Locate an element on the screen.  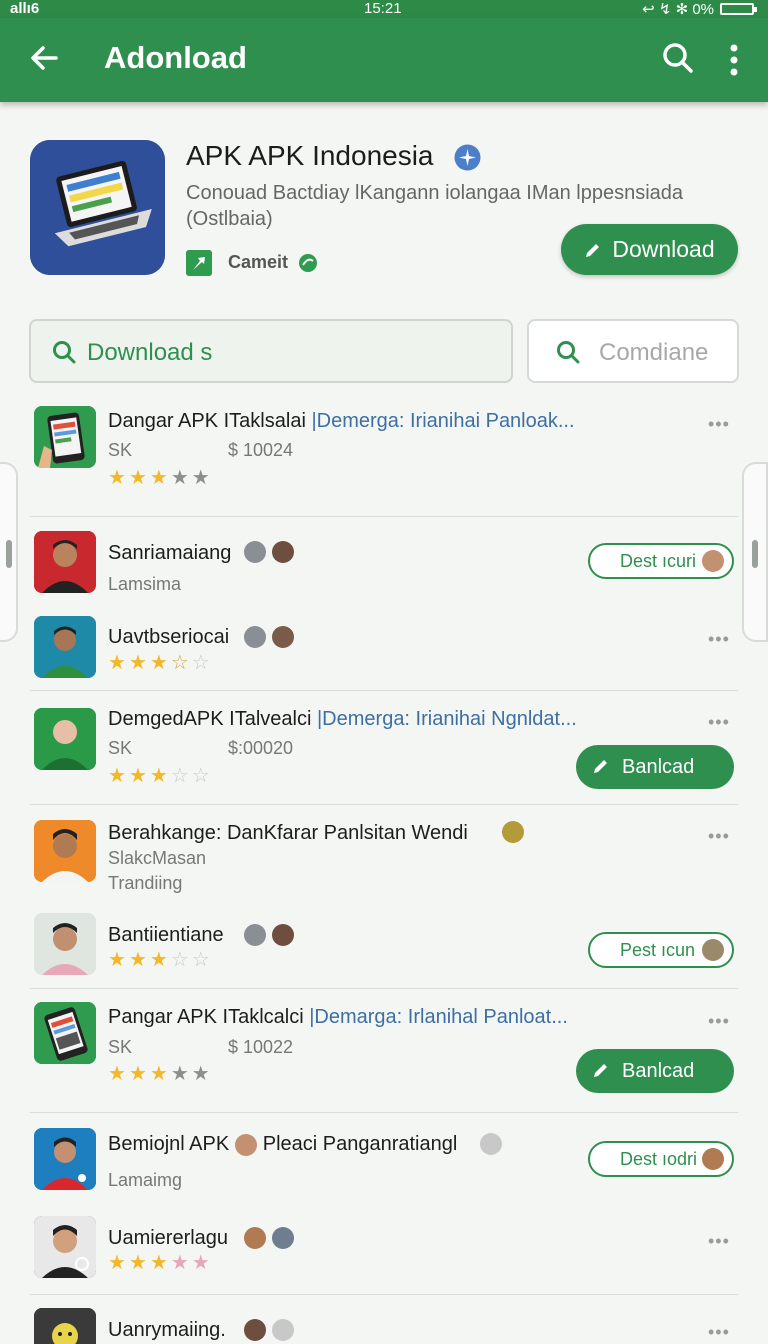
row-price: $ 10024 is located at coordinates (261, 450).